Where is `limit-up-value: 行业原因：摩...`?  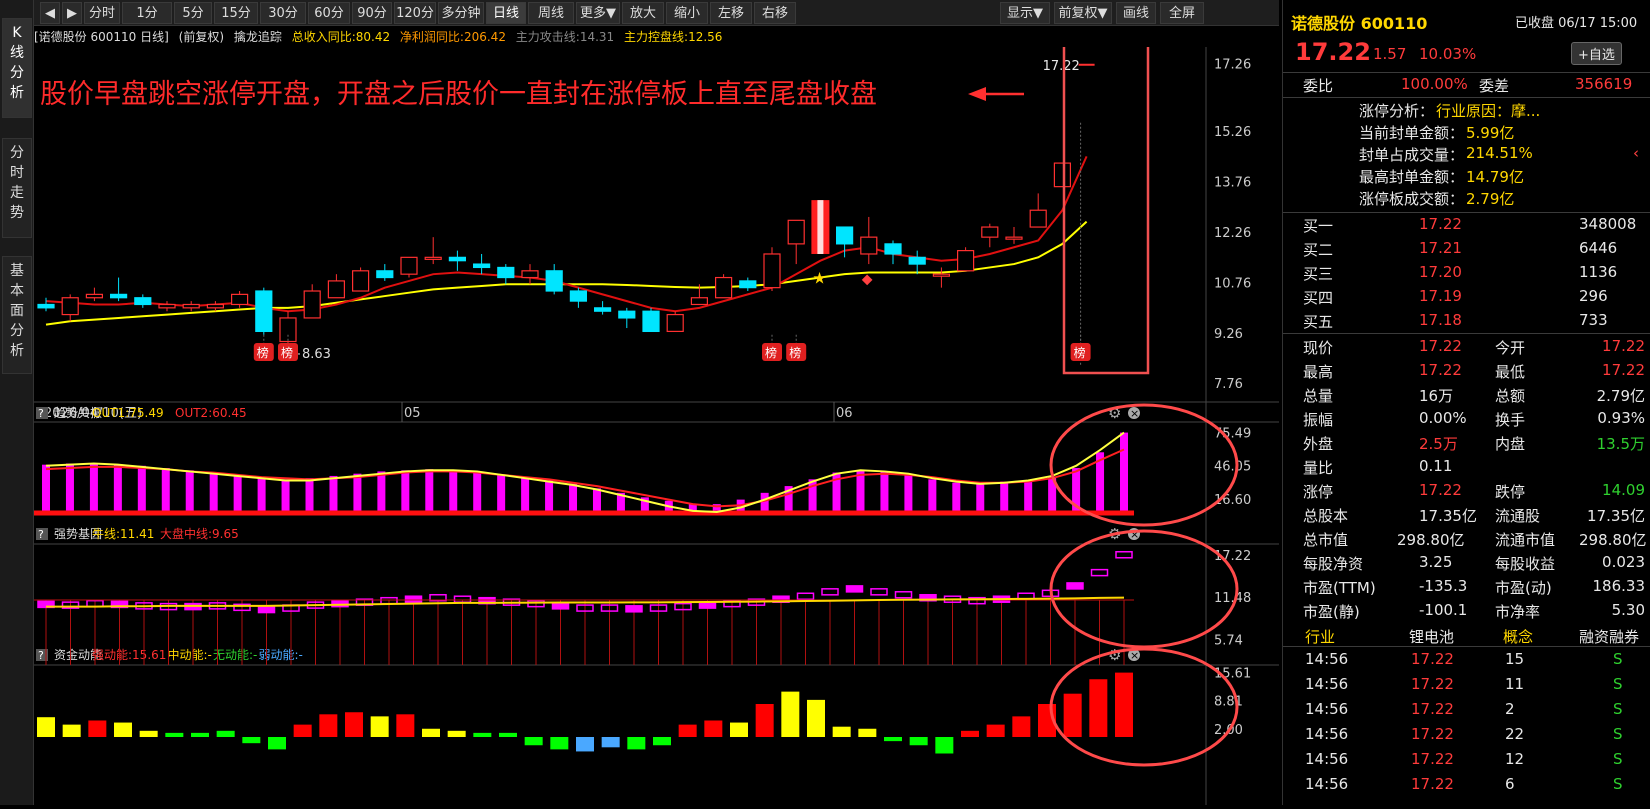 limit-up-value: 行业原因：摩... is located at coordinates (1488, 111).